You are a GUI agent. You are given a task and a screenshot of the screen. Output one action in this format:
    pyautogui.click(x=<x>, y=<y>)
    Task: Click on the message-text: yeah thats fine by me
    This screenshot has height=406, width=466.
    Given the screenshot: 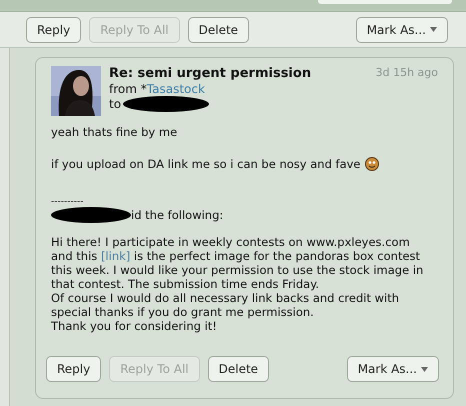 What is the action you would take?
    pyautogui.click(x=114, y=132)
    